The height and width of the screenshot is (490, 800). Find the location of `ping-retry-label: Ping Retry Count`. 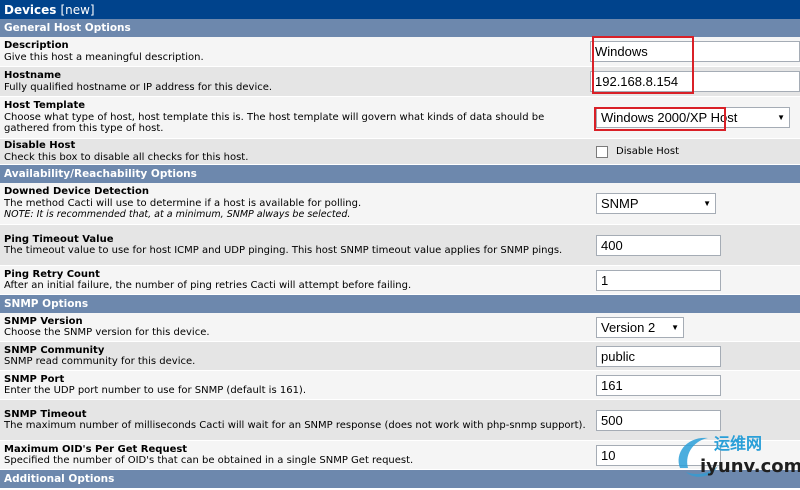

ping-retry-label: Ping Retry Count is located at coordinates (52, 274).